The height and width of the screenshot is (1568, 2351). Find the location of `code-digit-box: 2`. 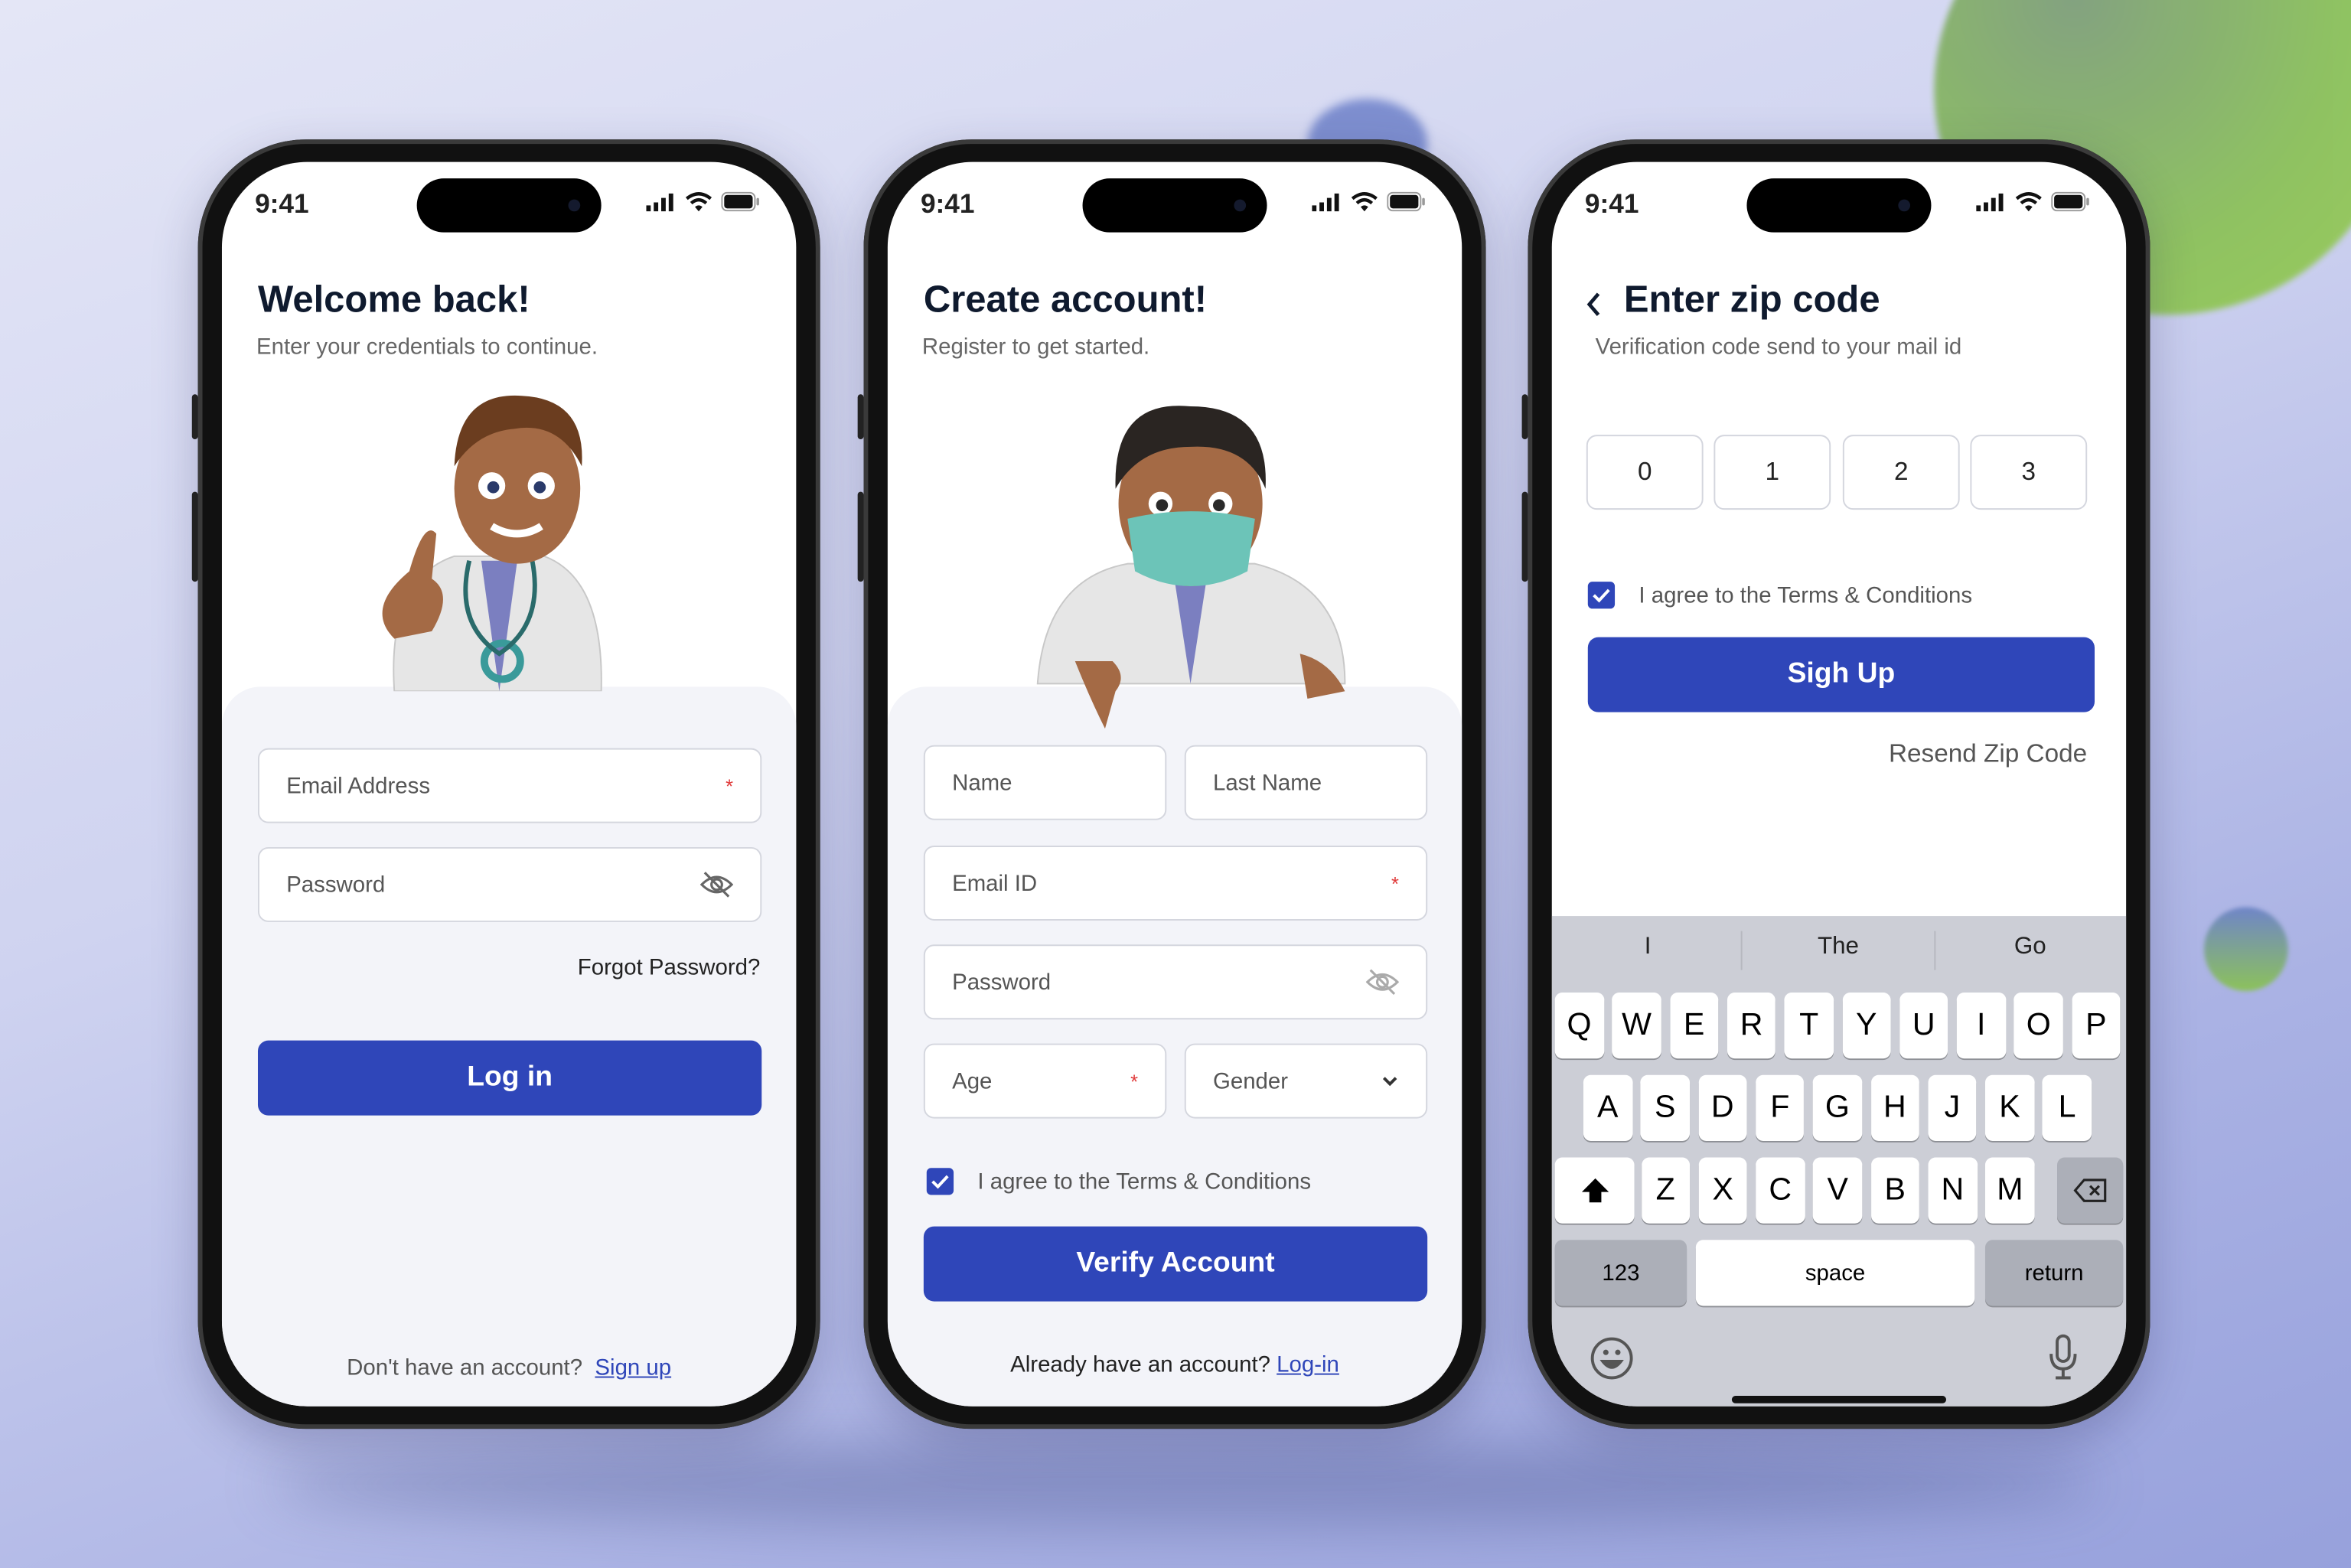

code-digit-box: 2 is located at coordinates (1901, 472).